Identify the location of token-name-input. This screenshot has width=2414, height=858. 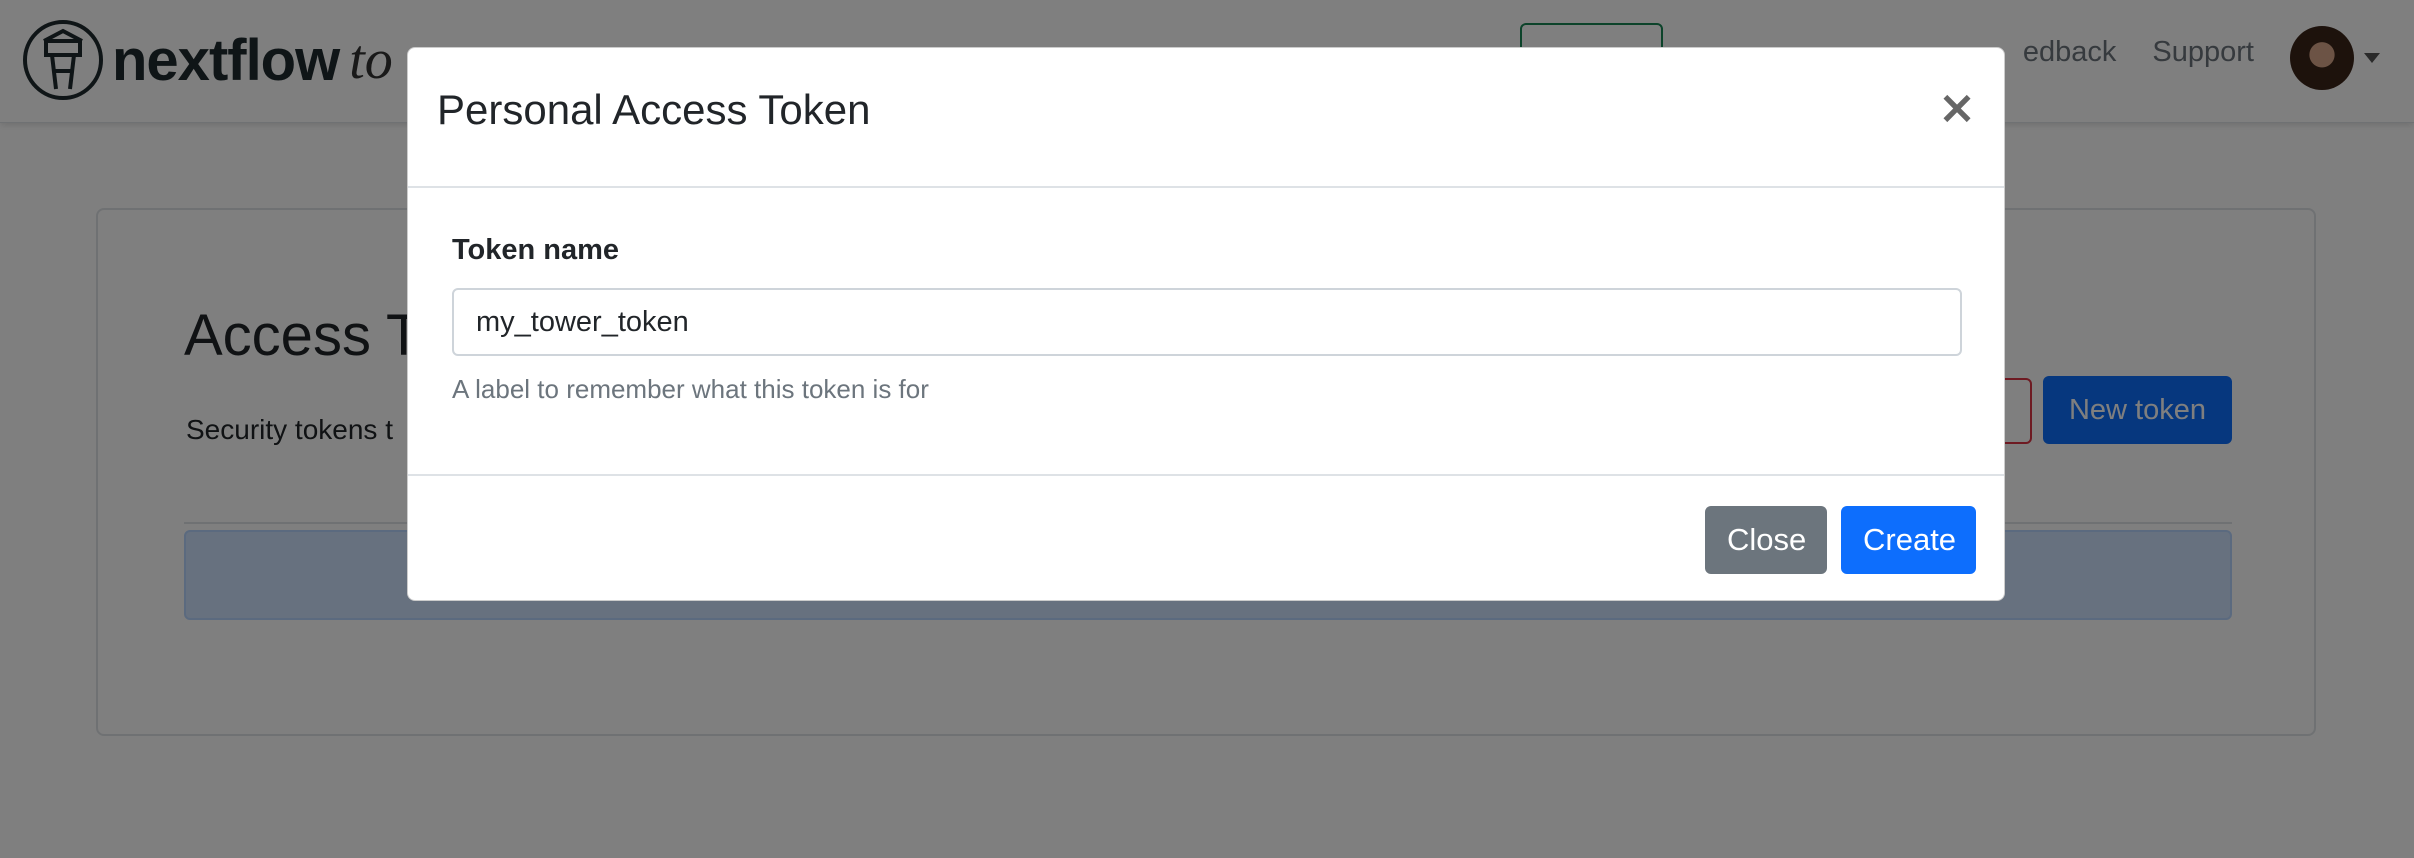
(1207, 322).